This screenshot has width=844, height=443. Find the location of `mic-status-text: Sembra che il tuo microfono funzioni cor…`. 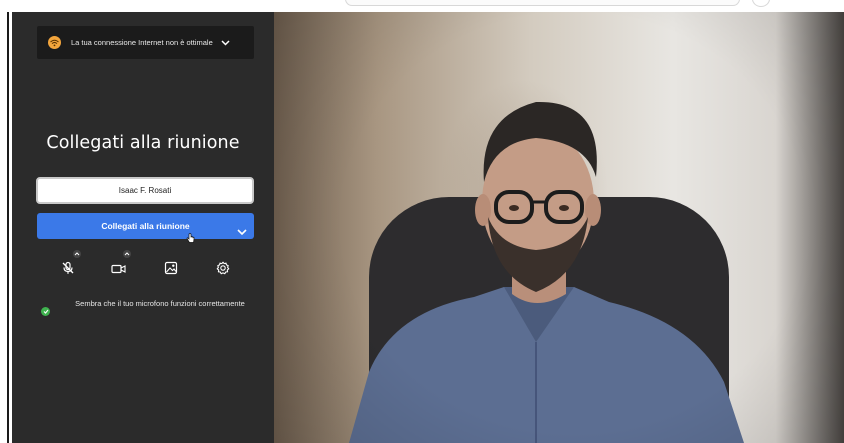

mic-status-text: Sembra che il tuo microfono funzioni cor… is located at coordinates (160, 303).